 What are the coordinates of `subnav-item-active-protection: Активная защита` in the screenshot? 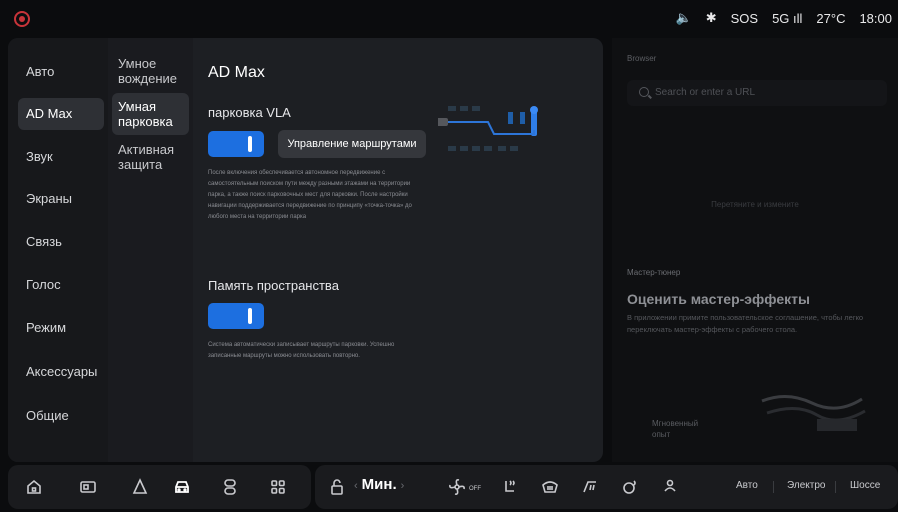 It's located at (150, 157).